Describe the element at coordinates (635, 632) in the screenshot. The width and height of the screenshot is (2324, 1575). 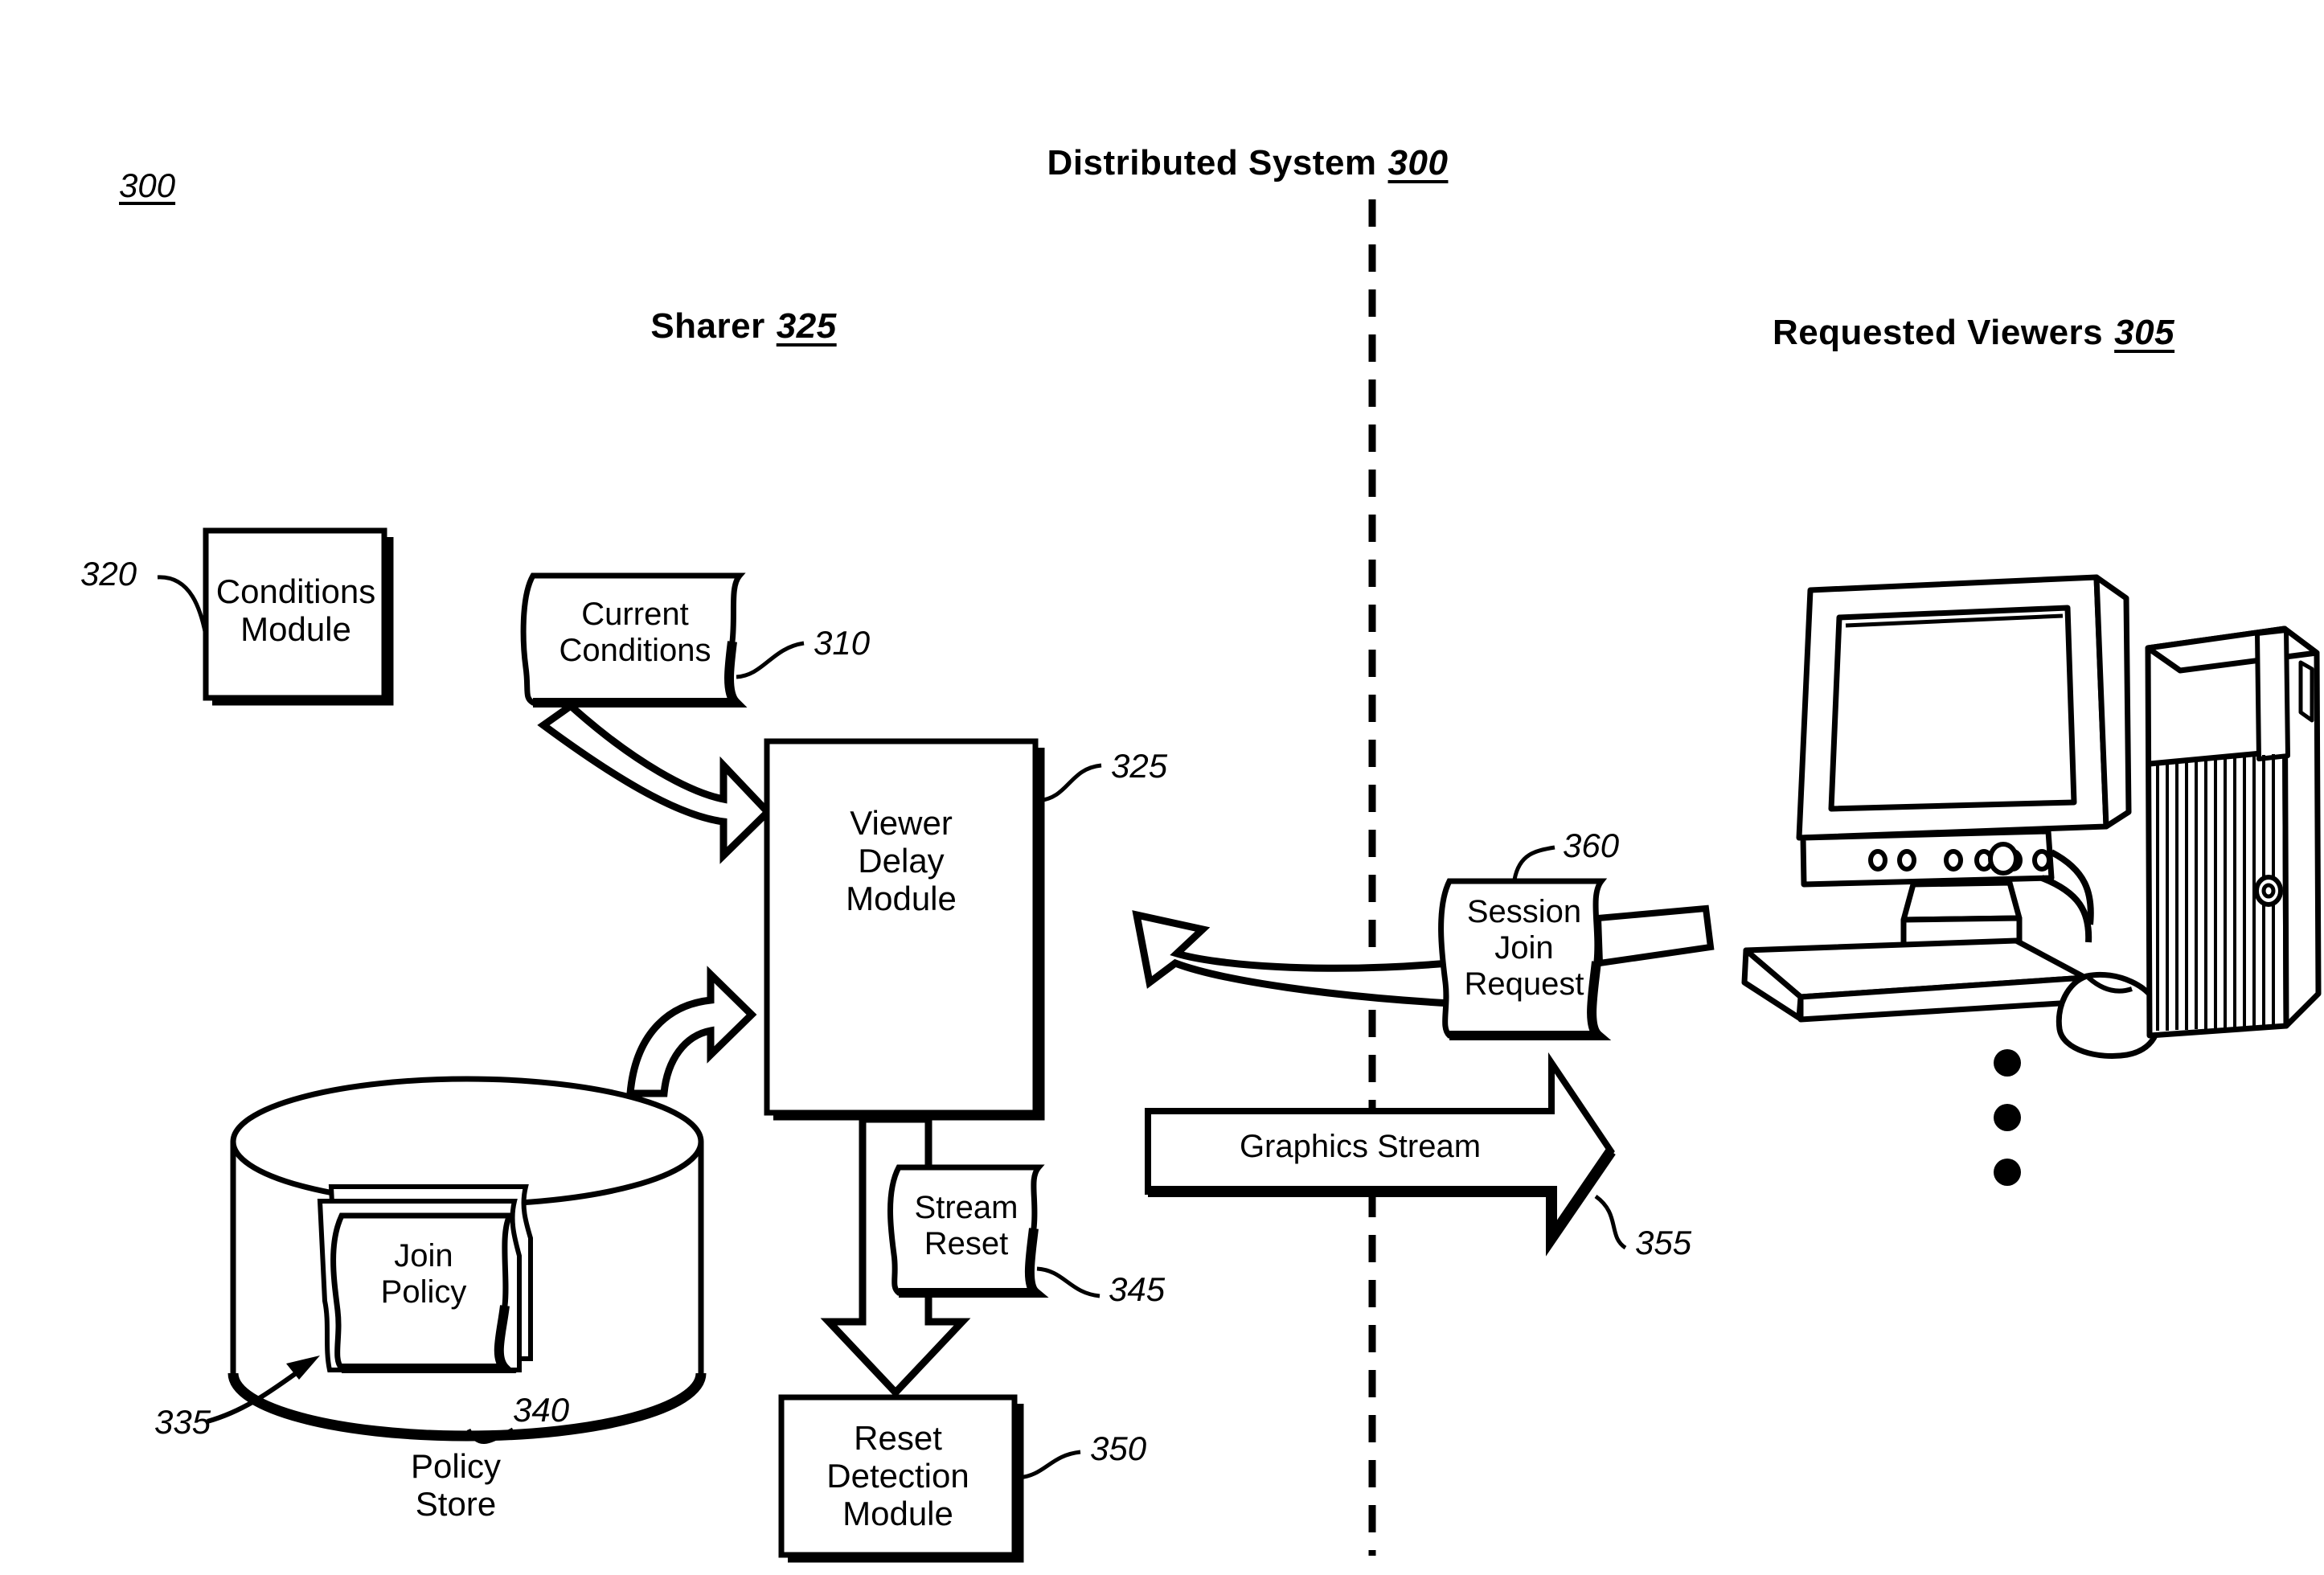
I see `current-conditions-label: Current Conditions` at that location.